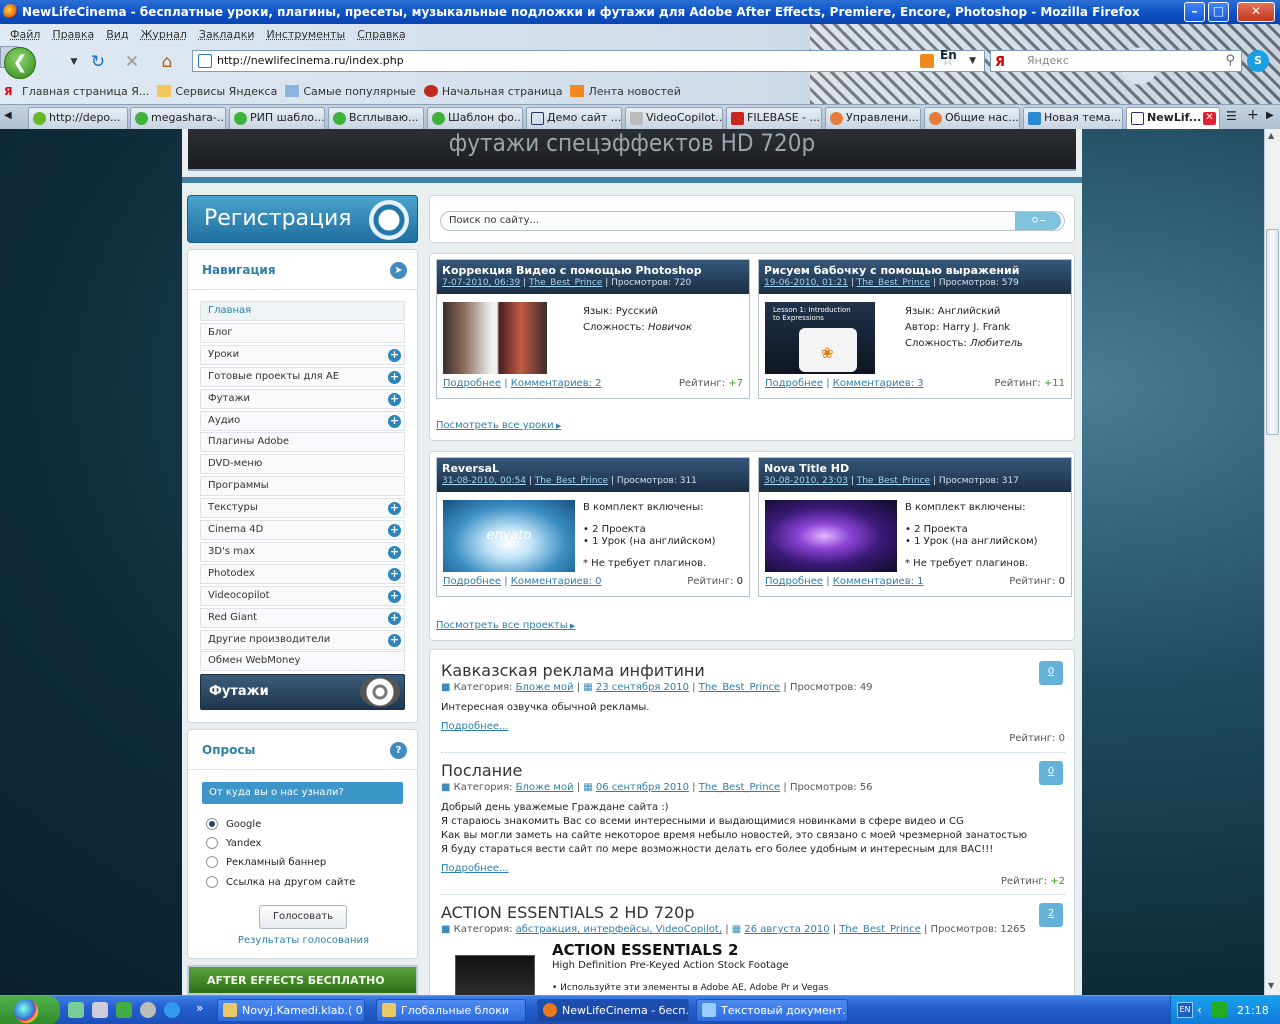  What do you see at coordinates (302, 486) in the screenshot?
I see `nav-item: Программы` at bounding box center [302, 486].